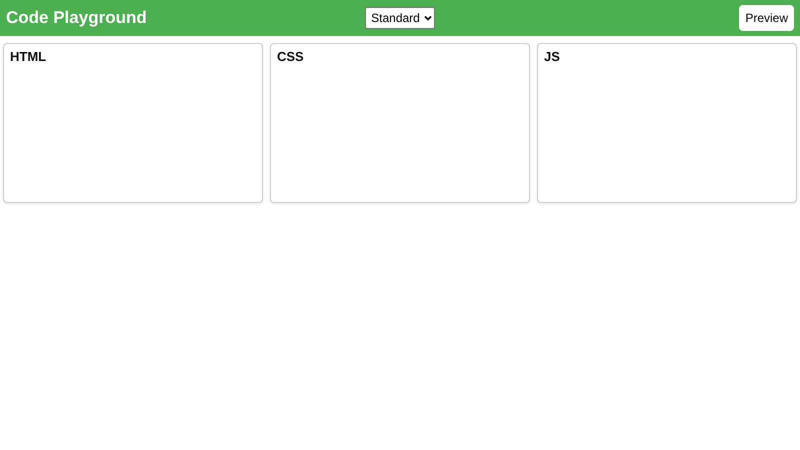 This screenshot has width=800, height=450. Describe the element at coordinates (766, 18) in the screenshot. I see `preview-button: Preview` at that location.